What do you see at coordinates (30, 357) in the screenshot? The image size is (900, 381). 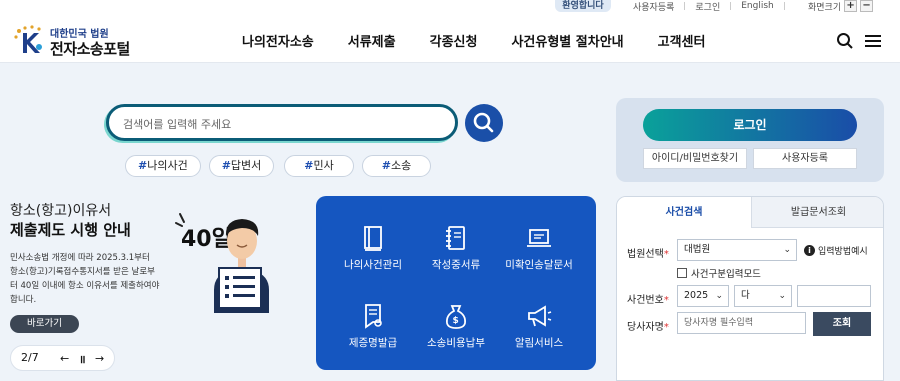 I see `pager-count: 2/7` at bounding box center [30, 357].